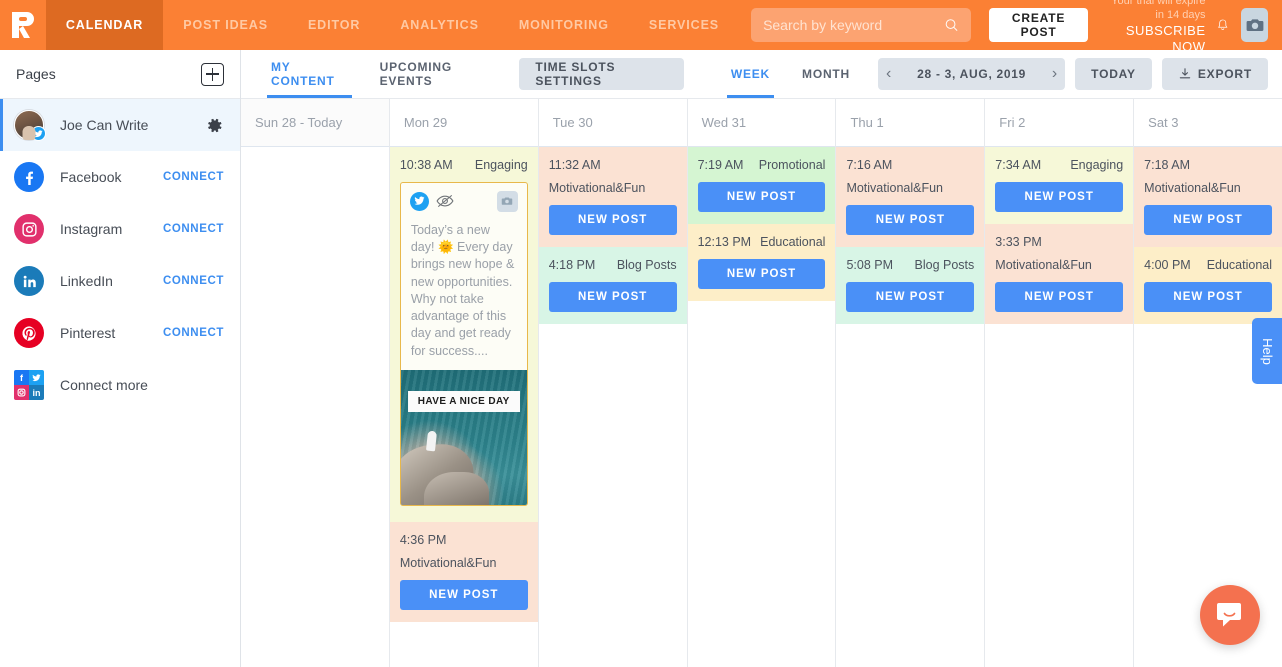 The height and width of the screenshot is (667, 1282). Describe the element at coordinates (225, 25) in the screenshot. I see `nav-item-post-ideas: POST IDEAS` at that location.